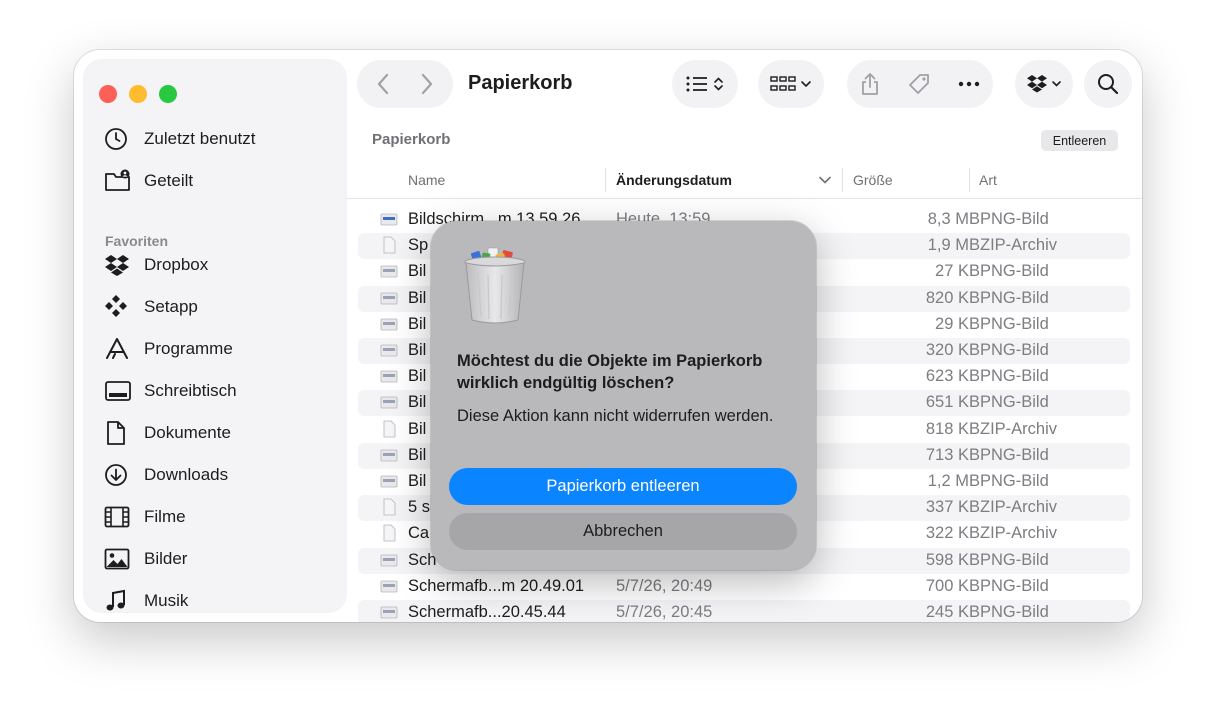 This screenshot has height=719, width=1216. What do you see at coordinates (825, 180) in the screenshot?
I see `chevron-down-icon` at bounding box center [825, 180].